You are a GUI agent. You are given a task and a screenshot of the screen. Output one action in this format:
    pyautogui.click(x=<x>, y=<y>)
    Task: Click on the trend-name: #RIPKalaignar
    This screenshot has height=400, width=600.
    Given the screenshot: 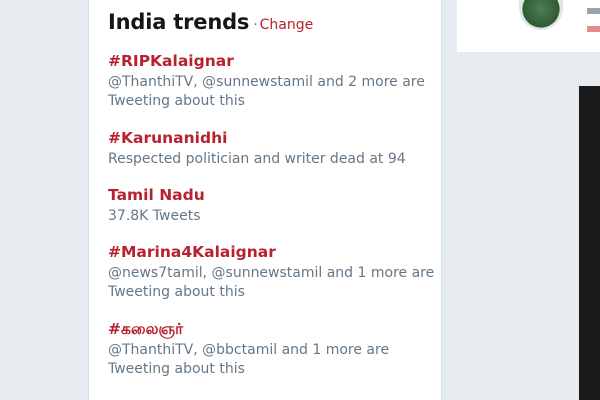 What is the action you would take?
    pyautogui.click(x=273, y=61)
    